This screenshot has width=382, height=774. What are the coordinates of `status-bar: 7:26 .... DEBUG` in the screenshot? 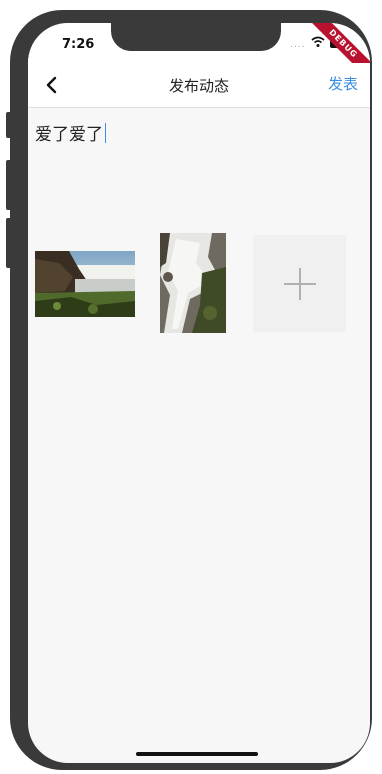 It's located at (199, 55).